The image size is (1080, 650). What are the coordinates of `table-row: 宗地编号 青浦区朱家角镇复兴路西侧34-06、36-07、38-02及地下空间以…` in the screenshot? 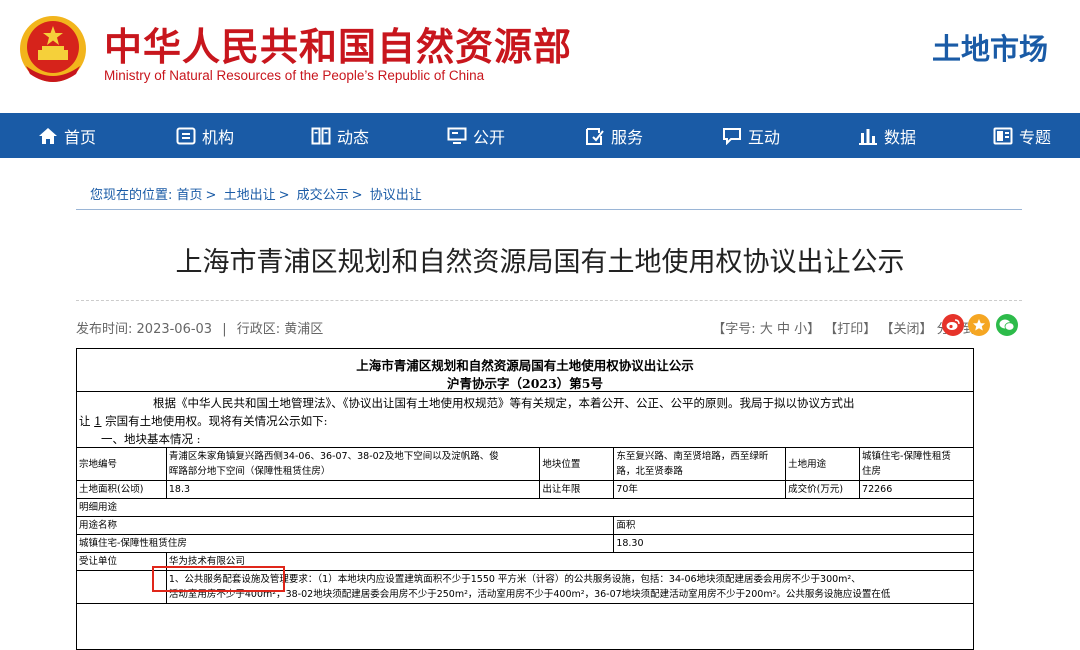 It's located at (525, 464).